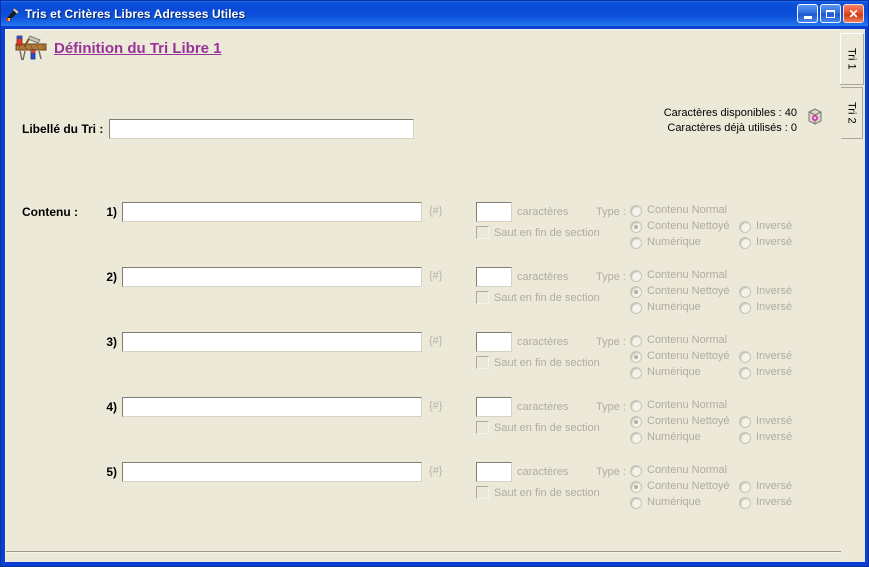  What do you see at coordinates (118, 48) in the screenshot?
I see `page-header: Définition du Tri Libre 1` at bounding box center [118, 48].